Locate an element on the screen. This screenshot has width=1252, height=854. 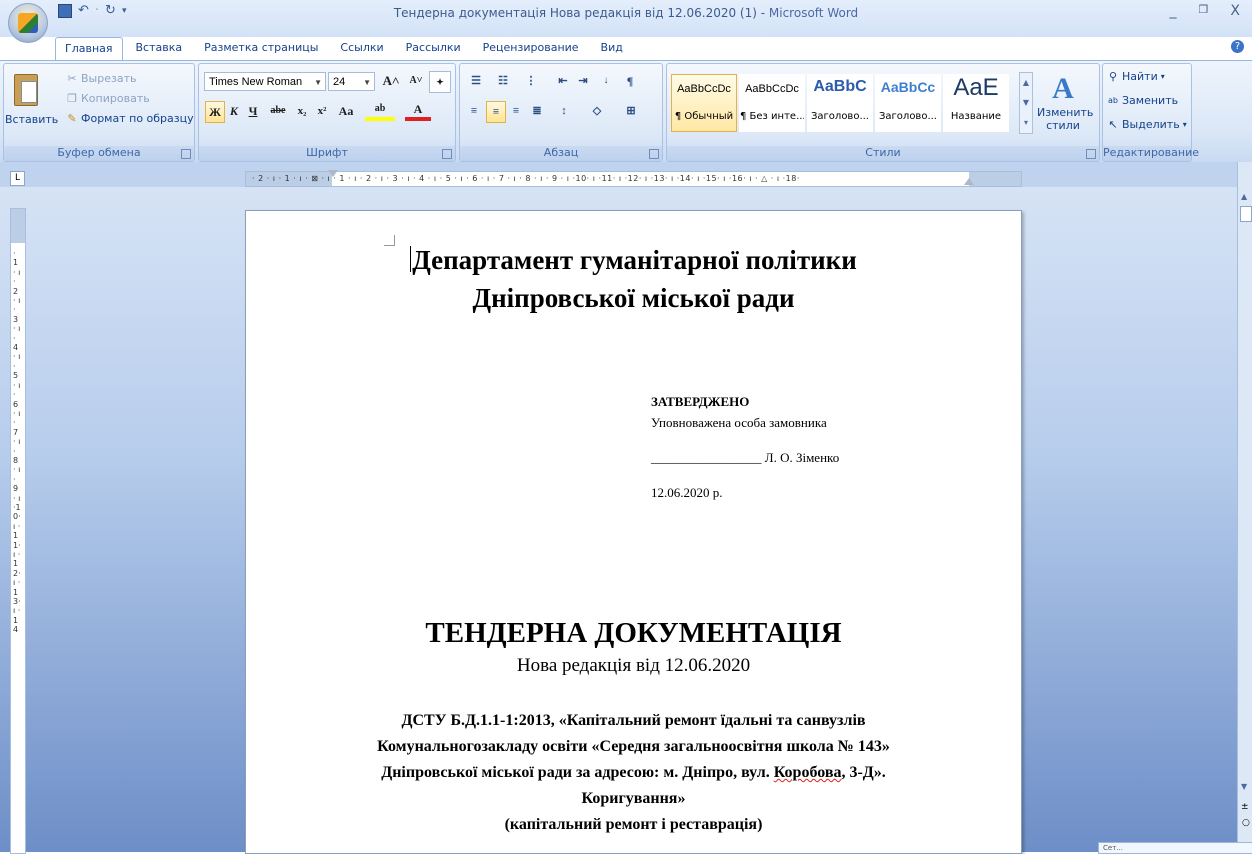
underline-button: Ч is located at coordinates (253, 111).